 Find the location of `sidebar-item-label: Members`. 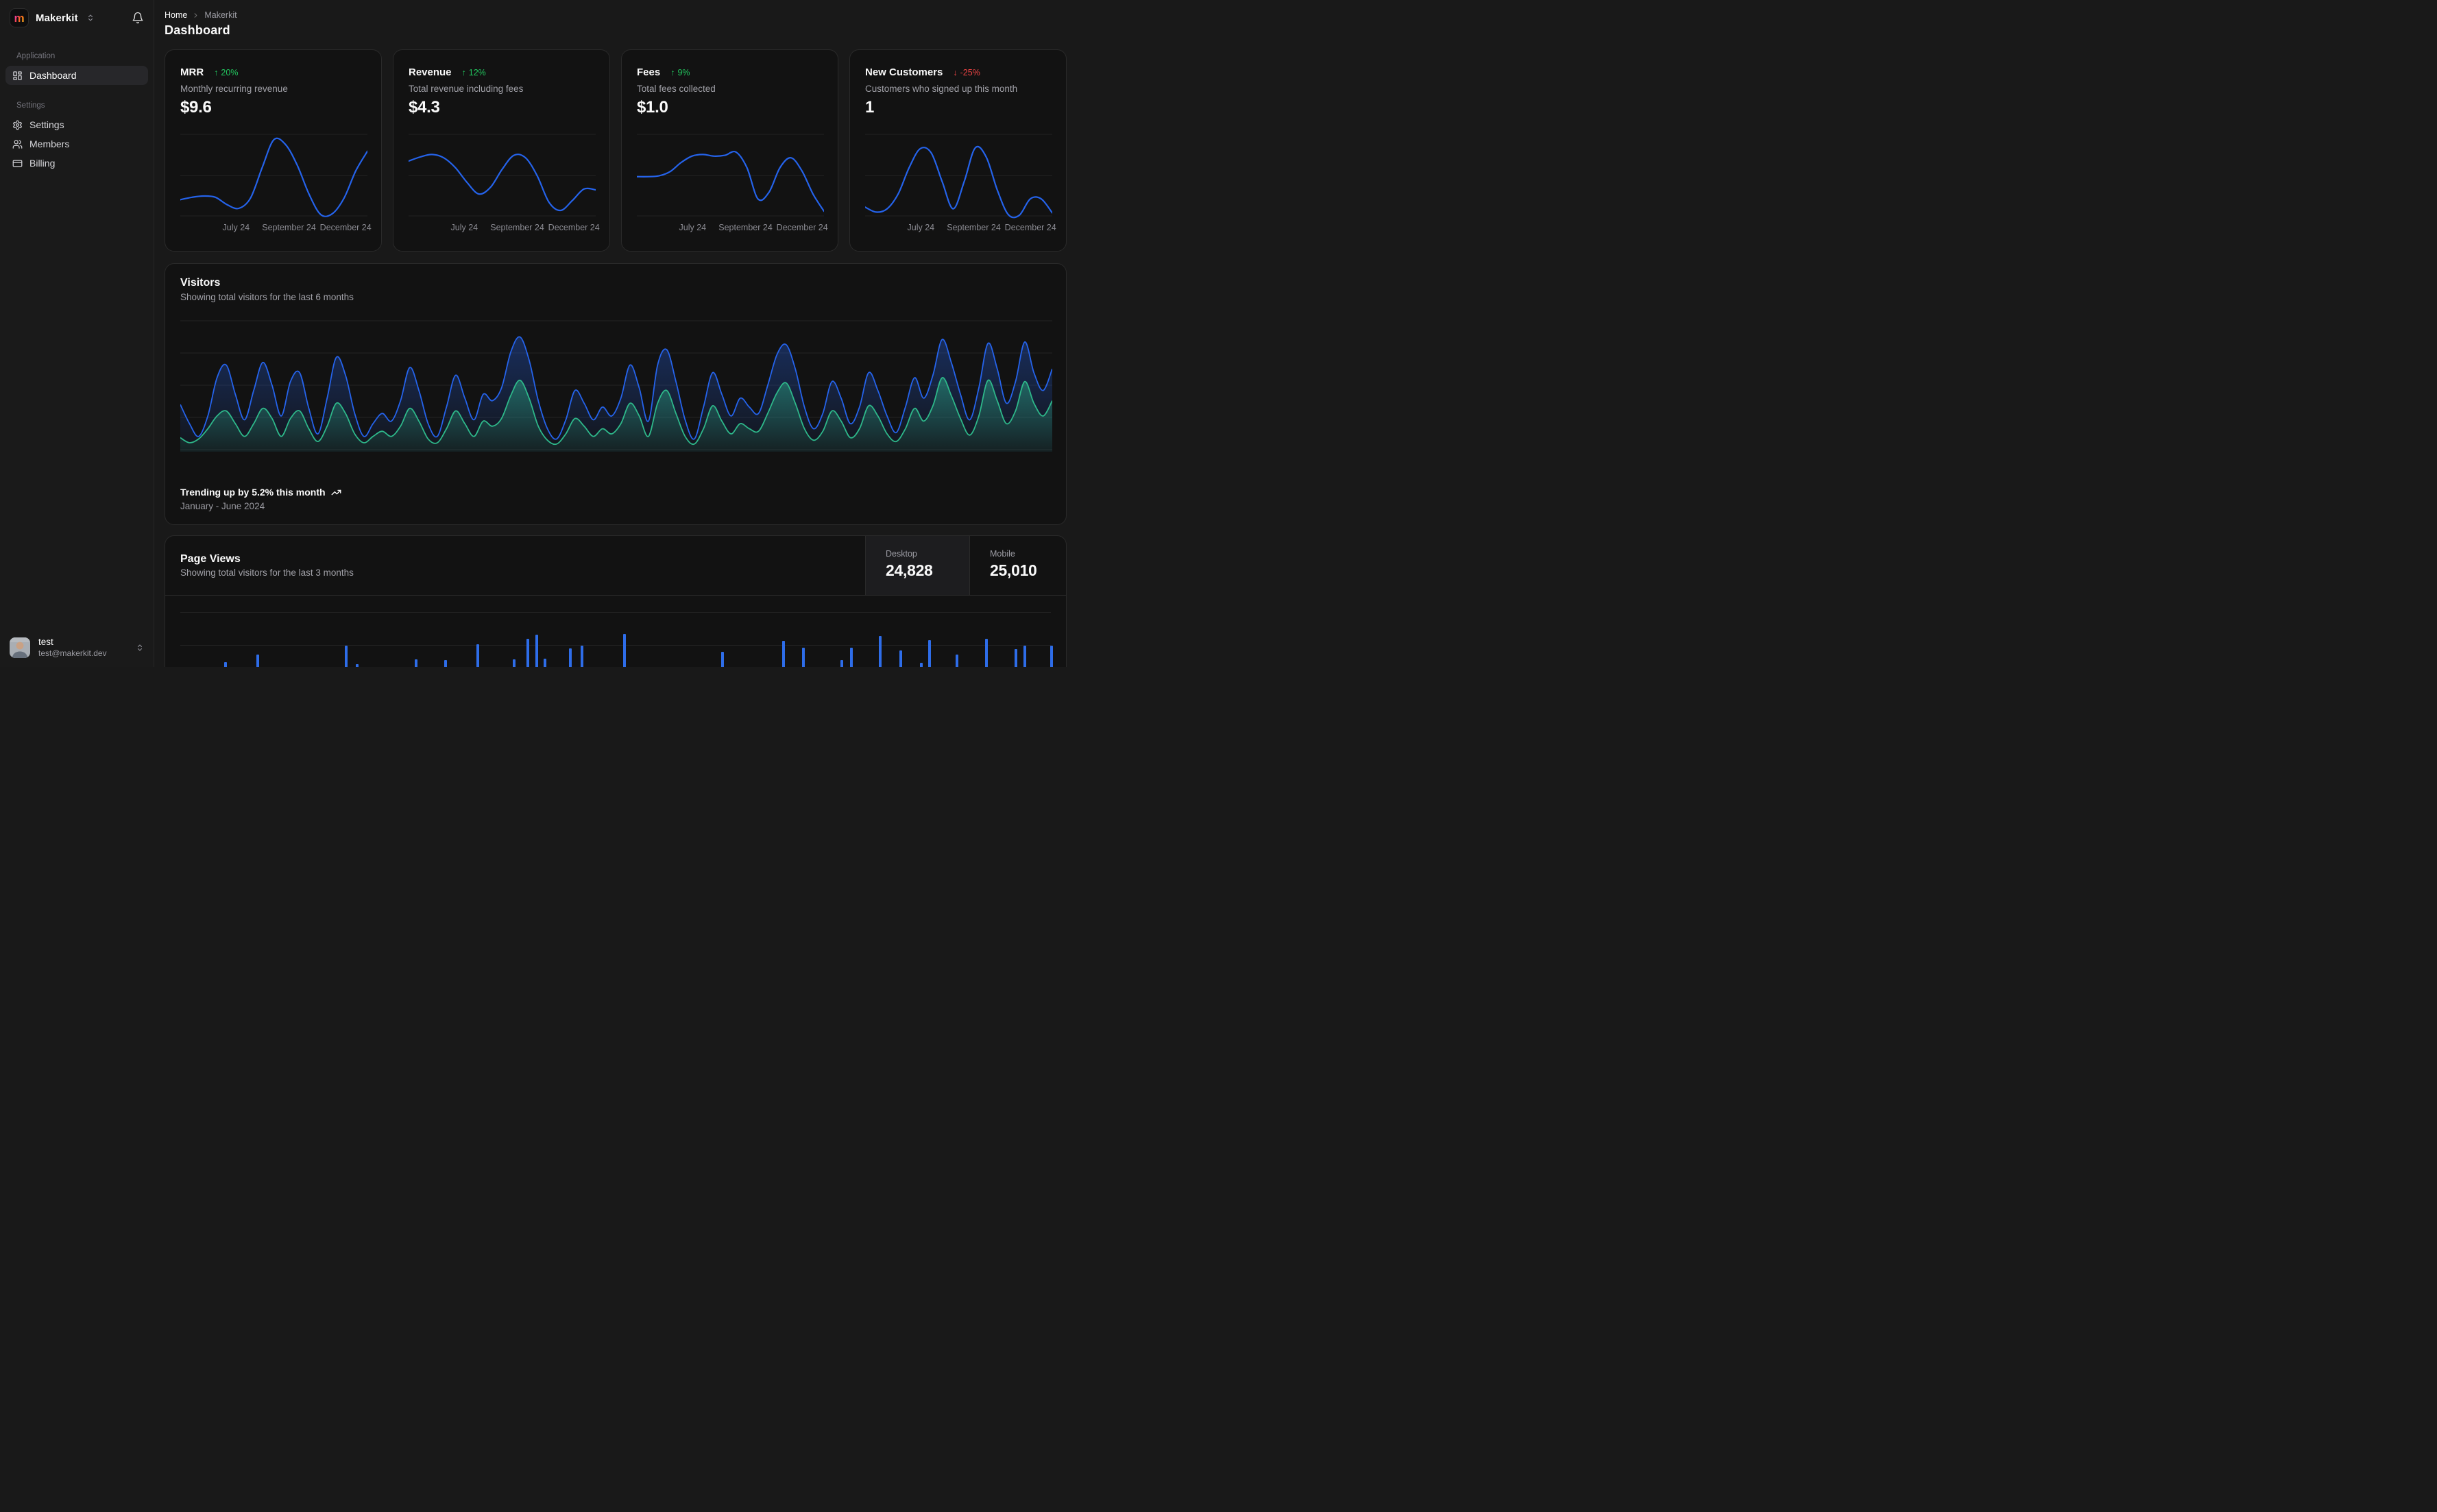

sidebar-item-label: Members is located at coordinates (49, 144).